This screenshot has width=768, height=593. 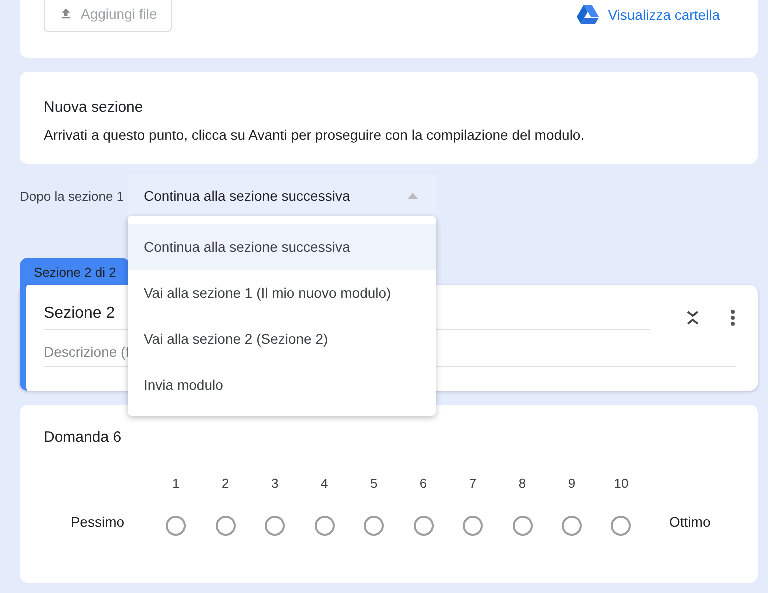 I want to click on scale-number: 10, so click(x=621, y=483).